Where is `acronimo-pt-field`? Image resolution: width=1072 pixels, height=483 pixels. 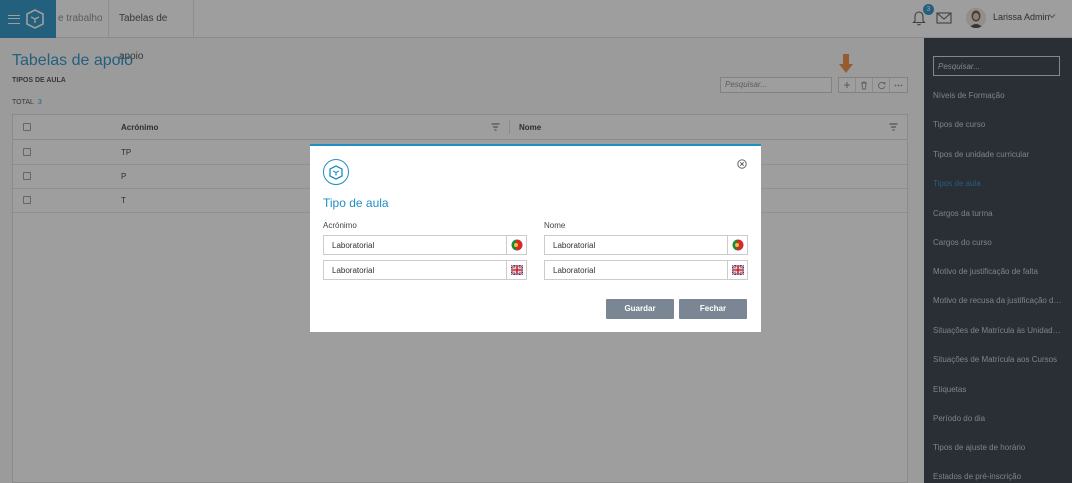
acronimo-pt-field is located at coordinates (425, 245).